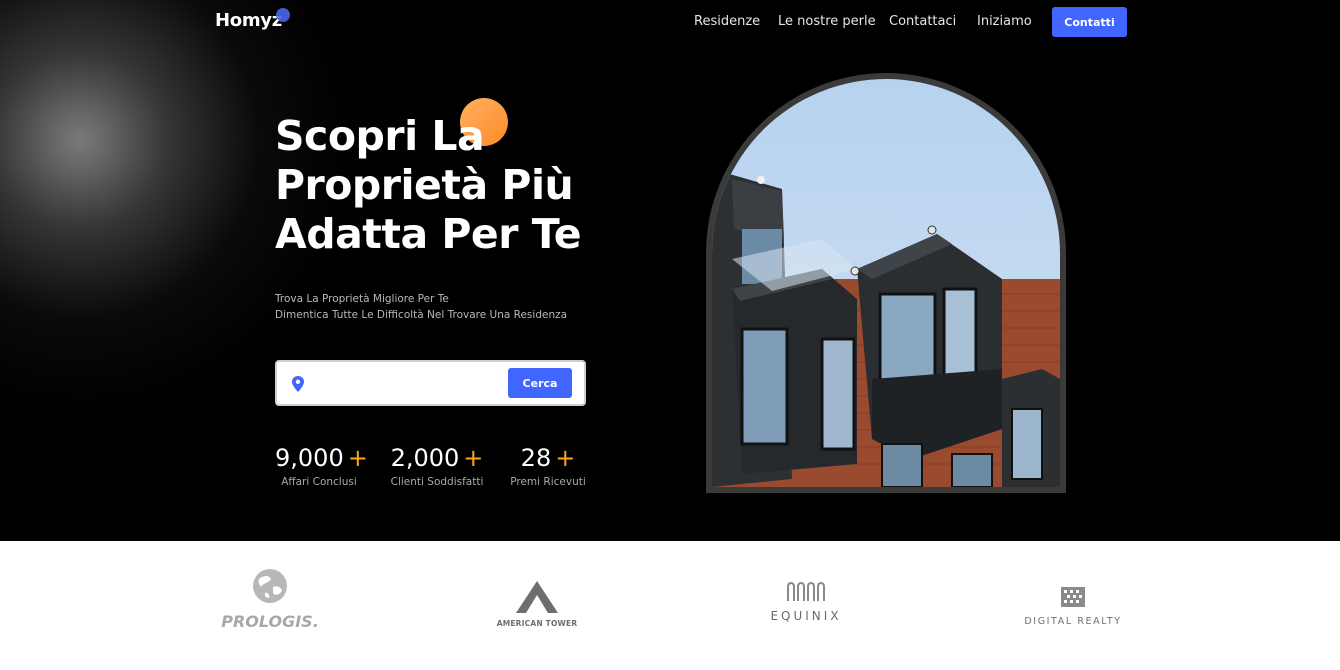 This screenshot has width=1340, height=670. I want to click on search-bar: Cerca, so click(430, 383).